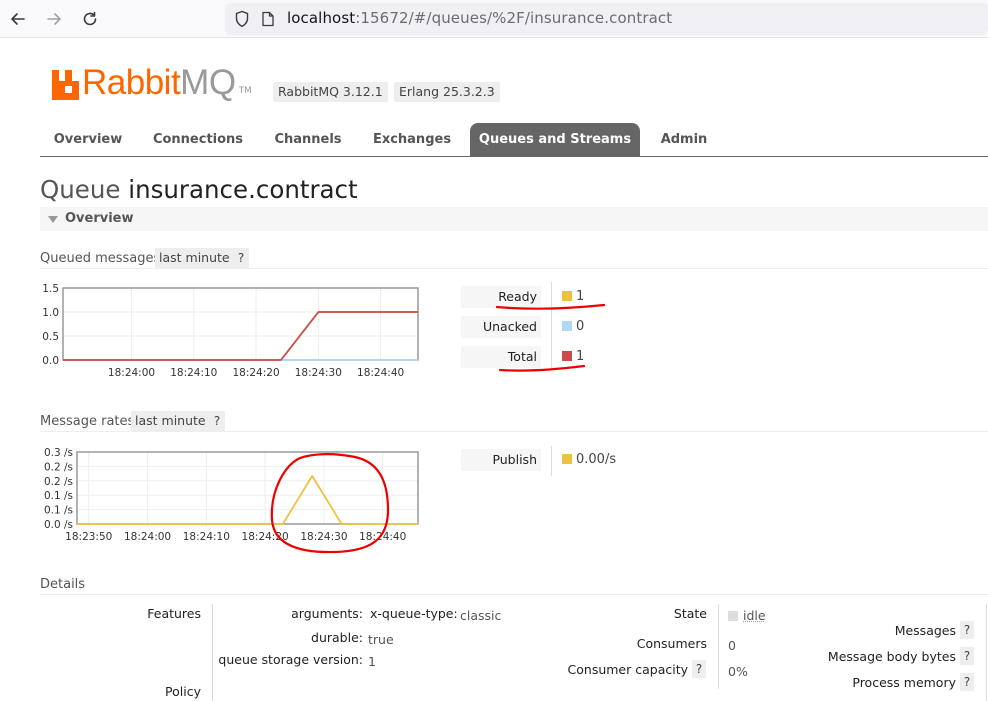 The width and height of the screenshot is (988, 701). Describe the element at coordinates (63, 584) in the screenshot. I see `details-title: Details` at that location.